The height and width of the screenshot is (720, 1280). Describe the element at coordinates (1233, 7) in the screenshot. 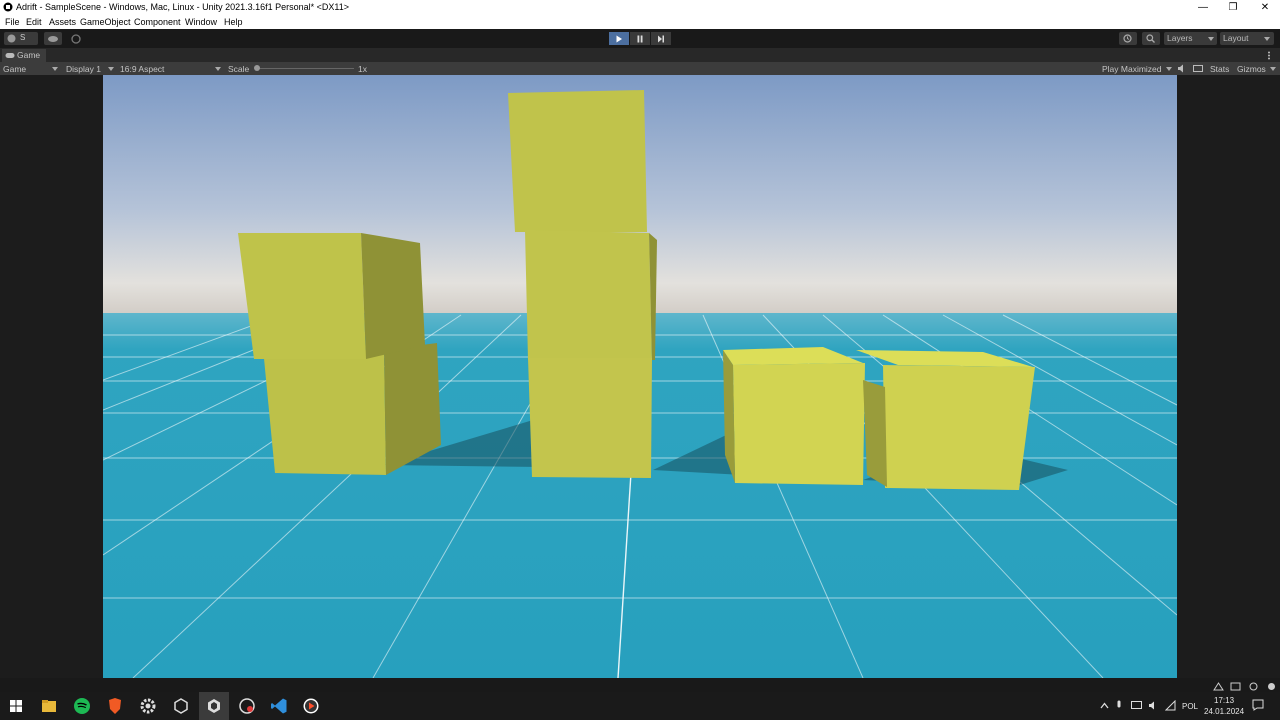

I see `restore-button: ❐` at that location.